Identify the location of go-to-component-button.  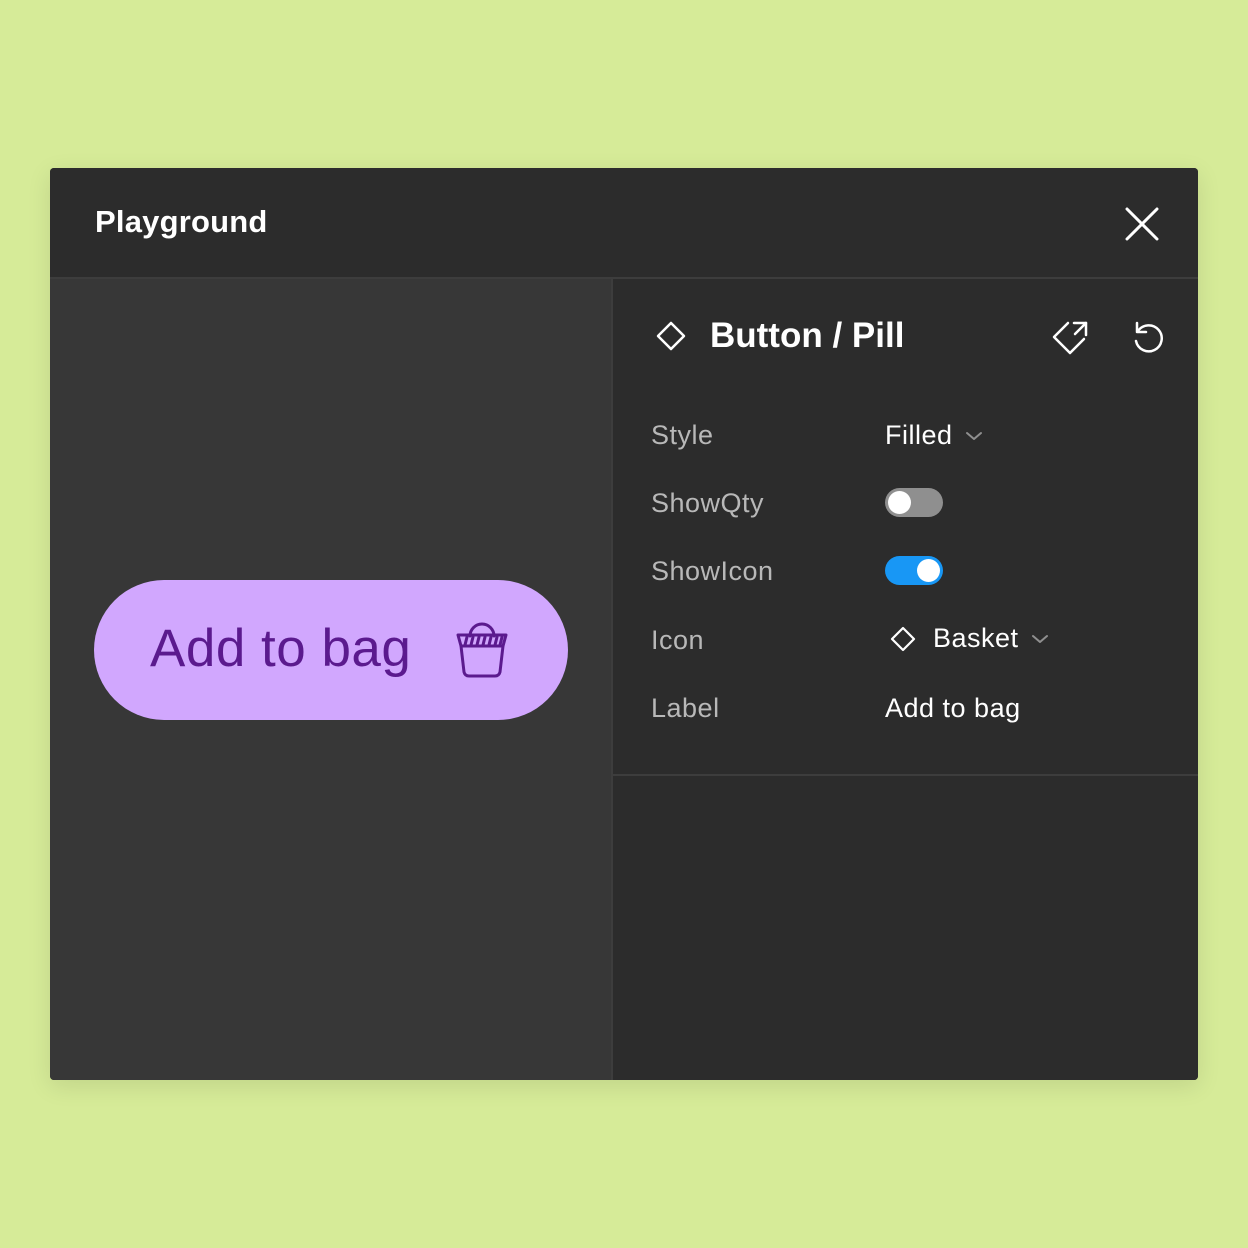
(1072, 339).